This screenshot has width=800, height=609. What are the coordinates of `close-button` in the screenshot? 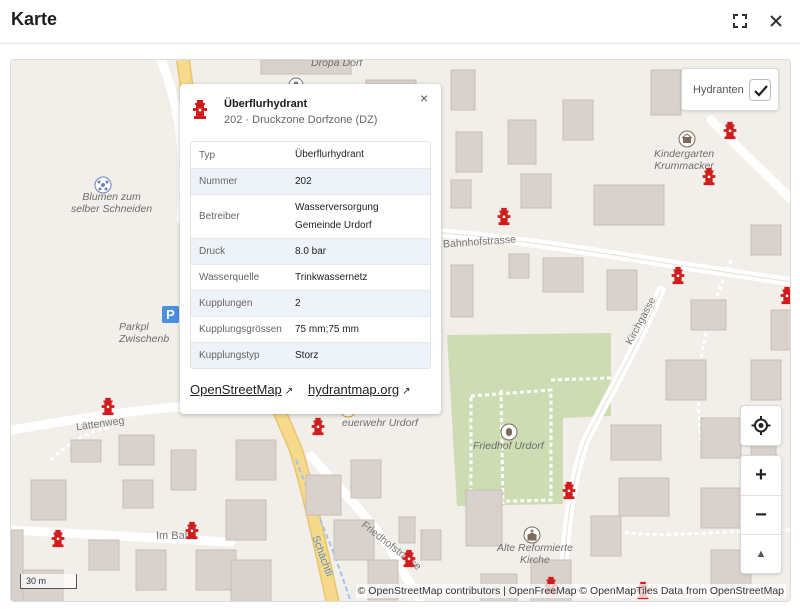 It's located at (776, 21).